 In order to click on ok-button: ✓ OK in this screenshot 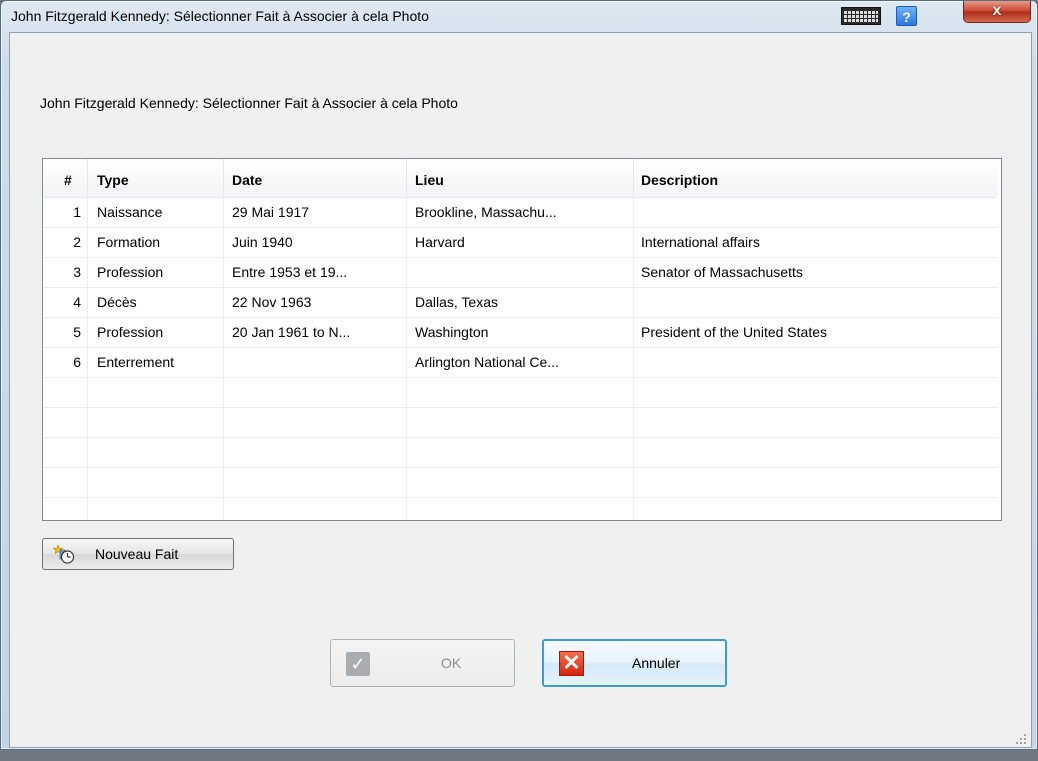, I will do `click(422, 663)`.